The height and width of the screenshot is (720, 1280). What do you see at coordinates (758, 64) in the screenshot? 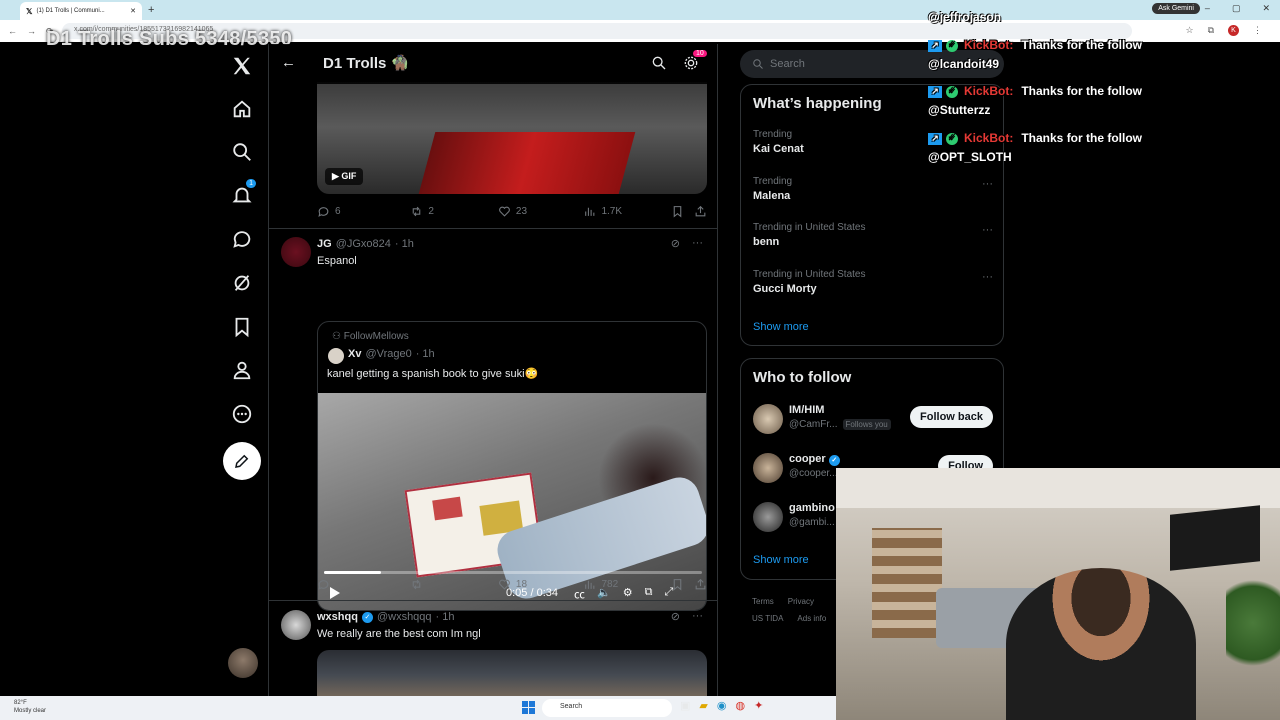
I see `search-icon` at bounding box center [758, 64].